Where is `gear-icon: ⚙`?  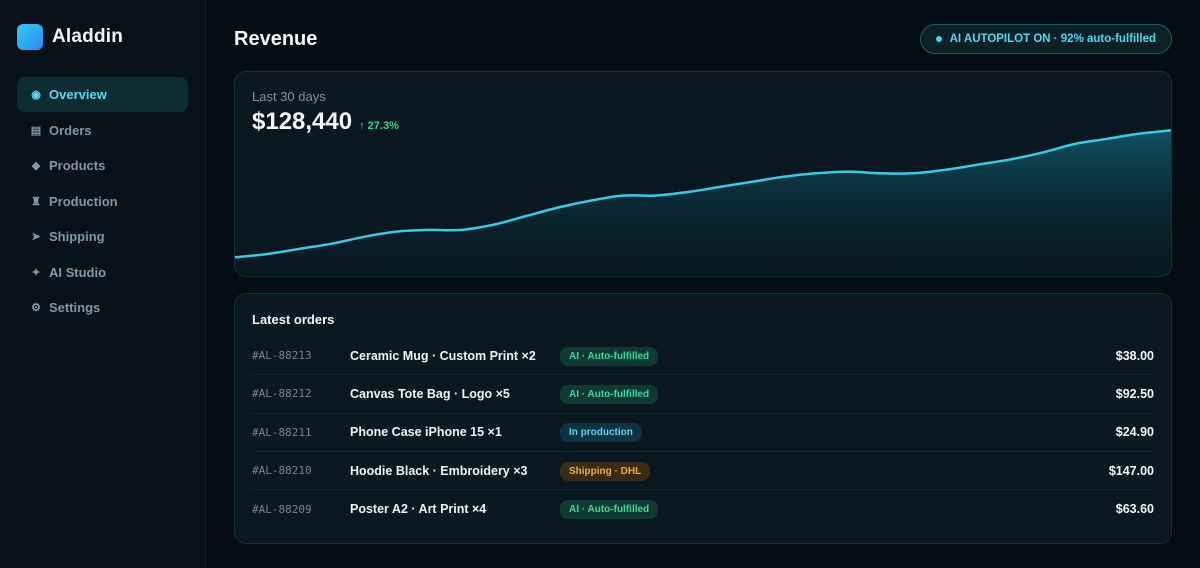 gear-icon: ⚙ is located at coordinates (36, 308).